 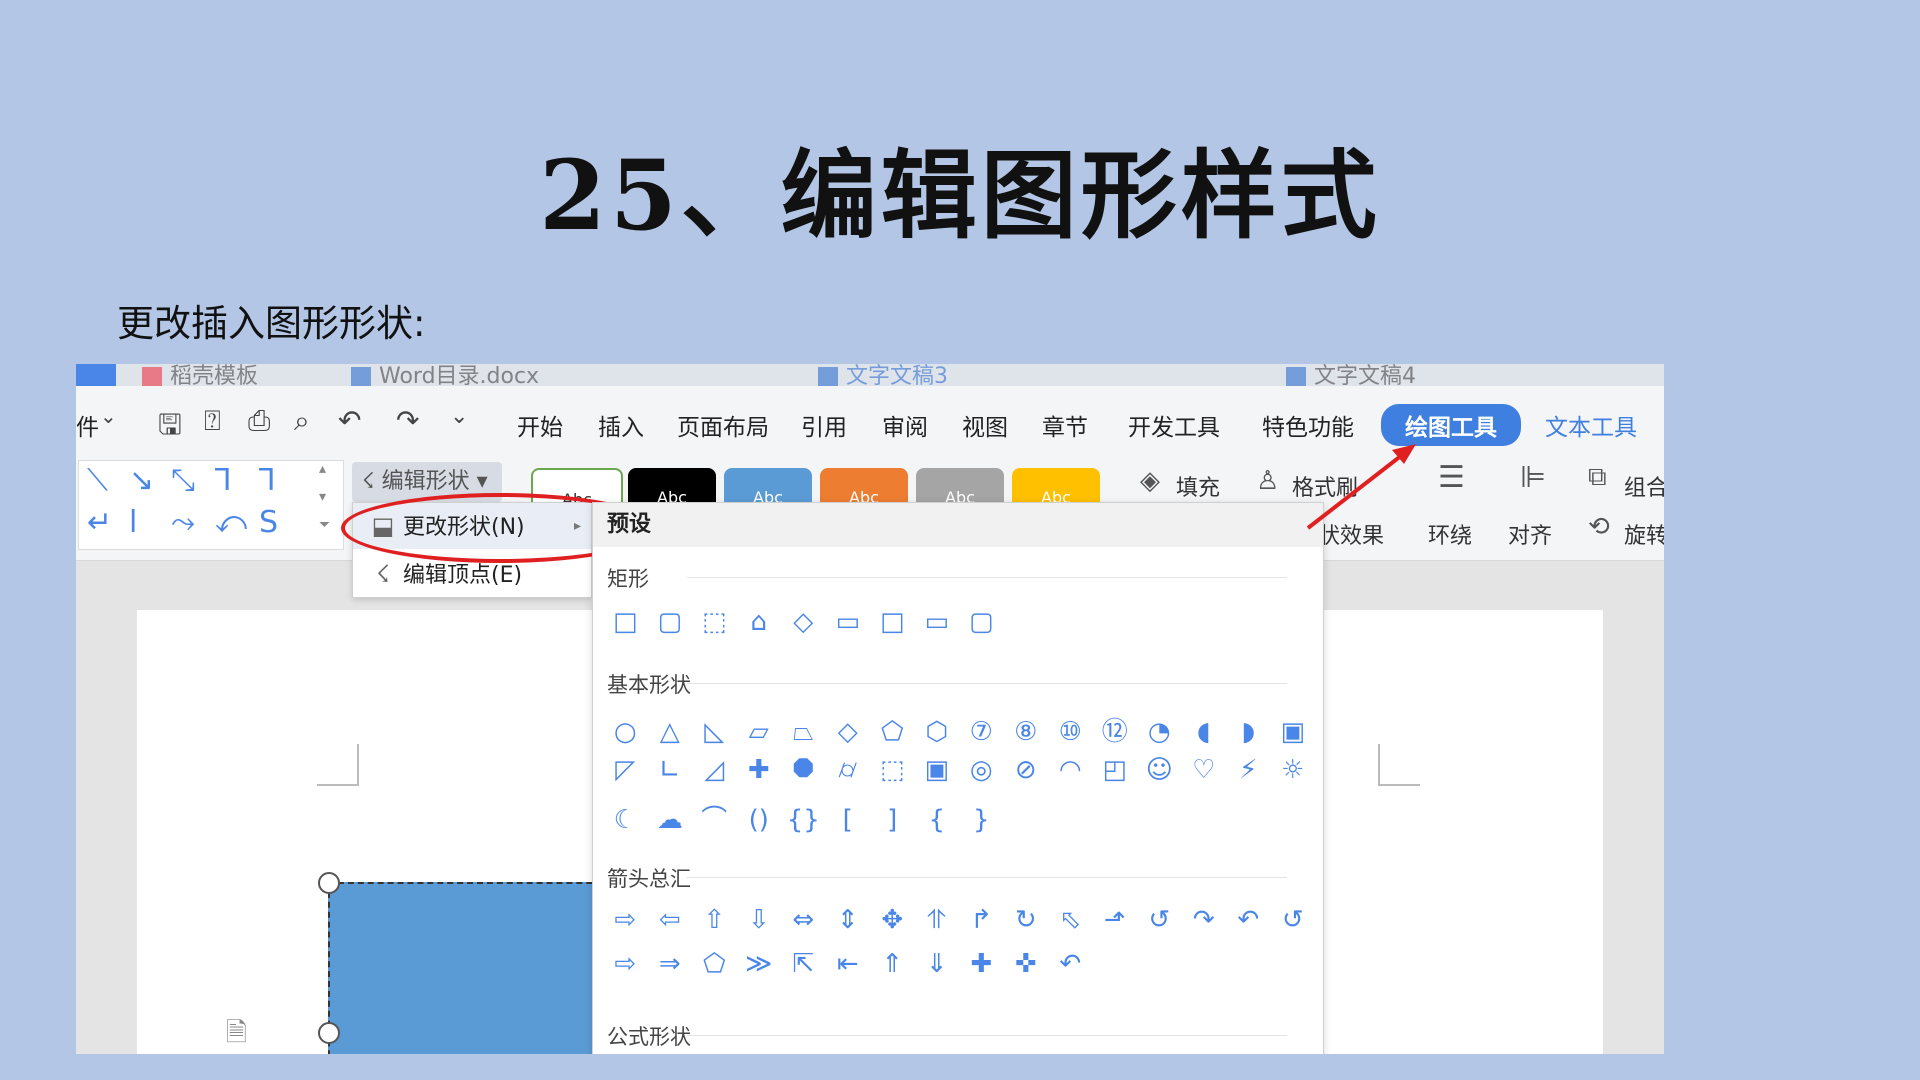 I want to click on slide-title: 25、编辑图形样式, so click(x=960, y=195).